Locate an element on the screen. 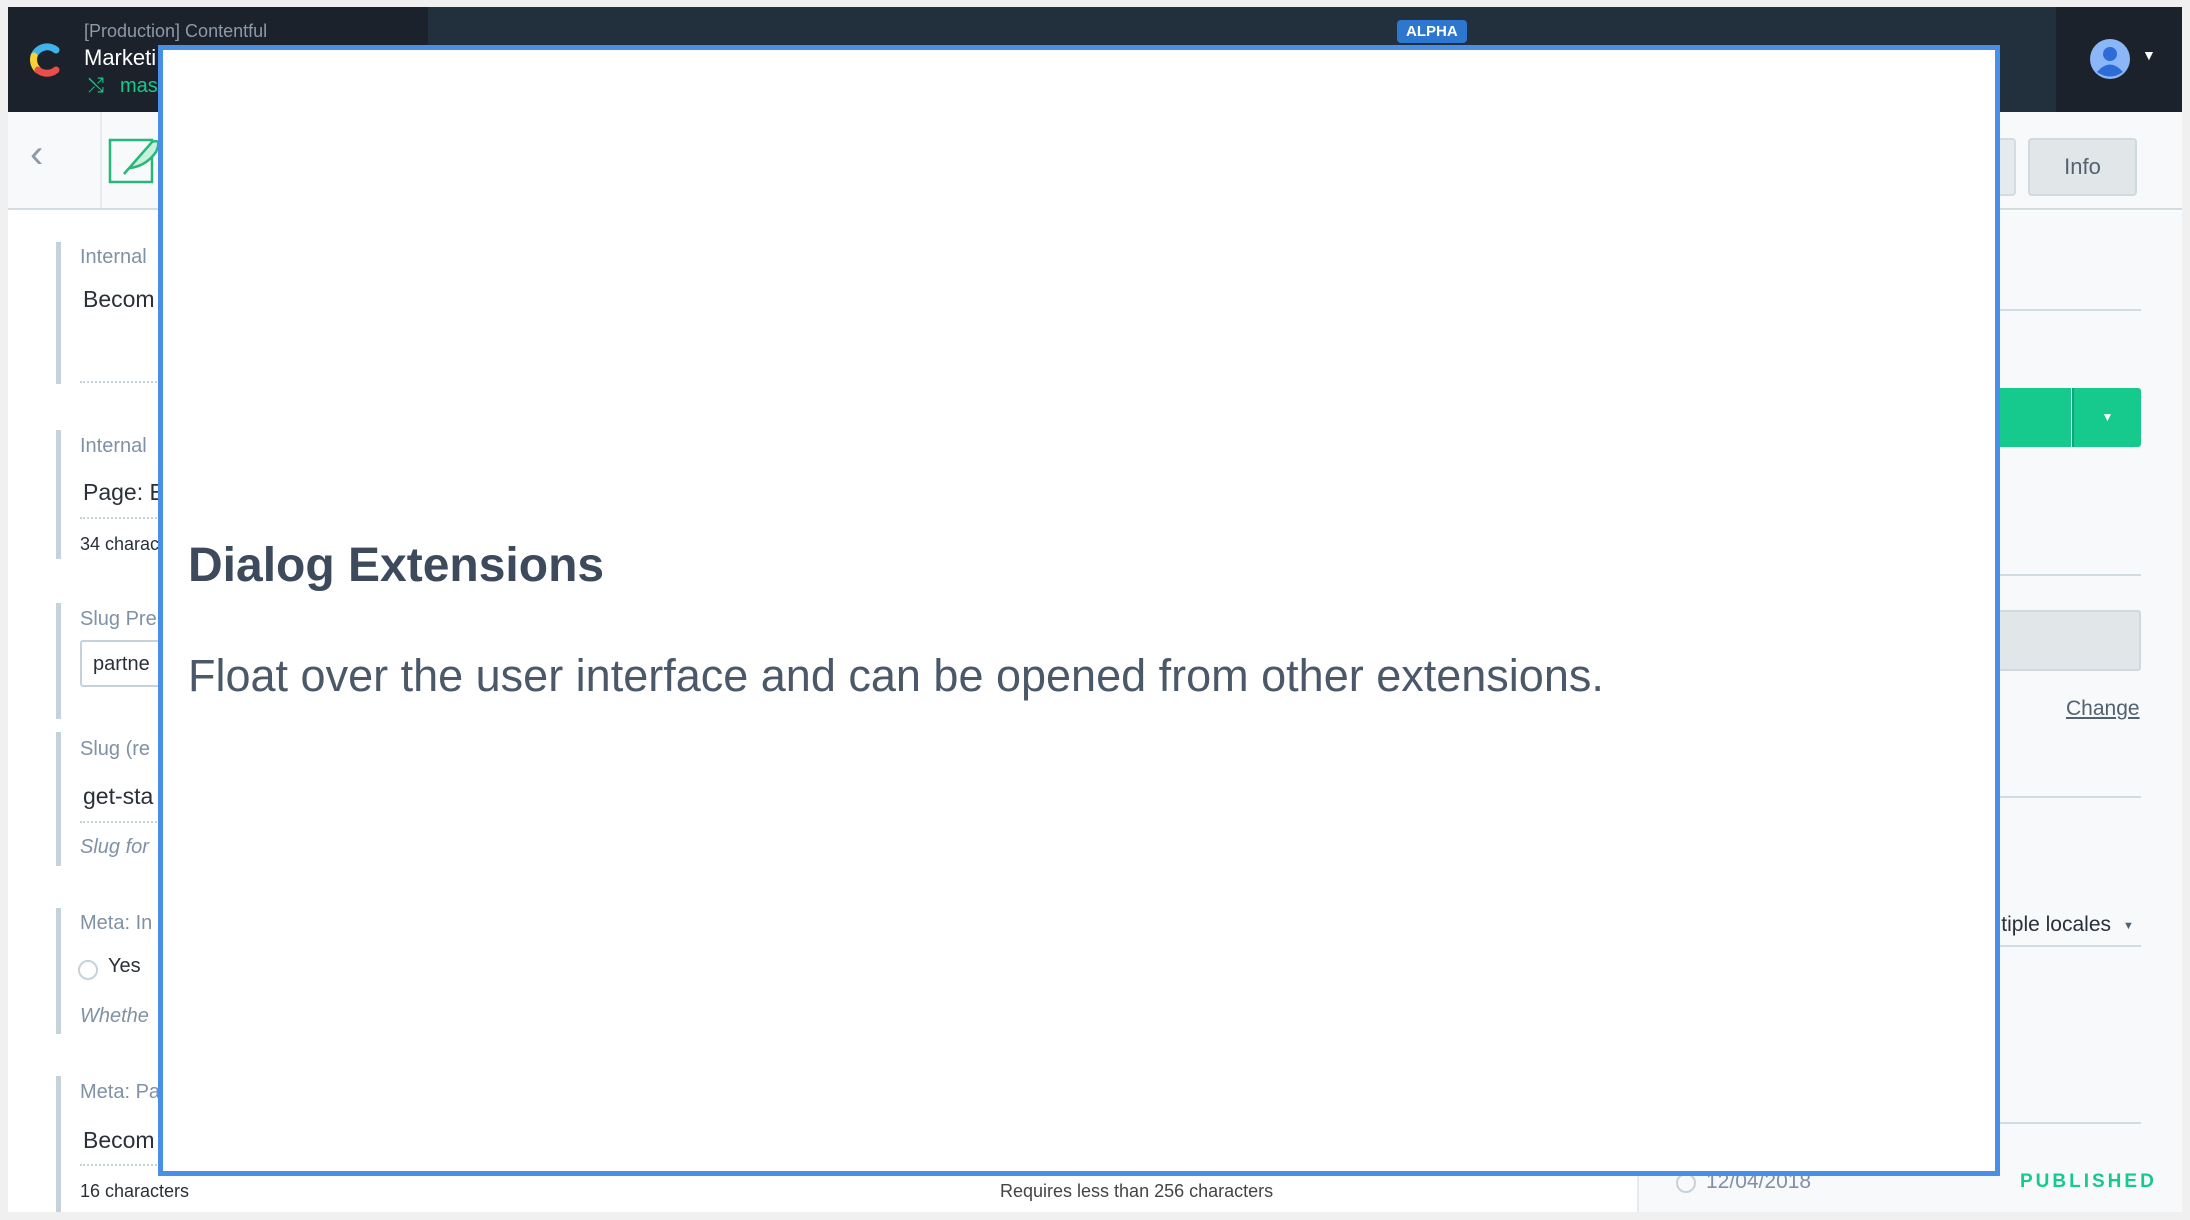 The width and height of the screenshot is (2190, 1220). field-hint: Slug for is located at coordinates (114, 847).